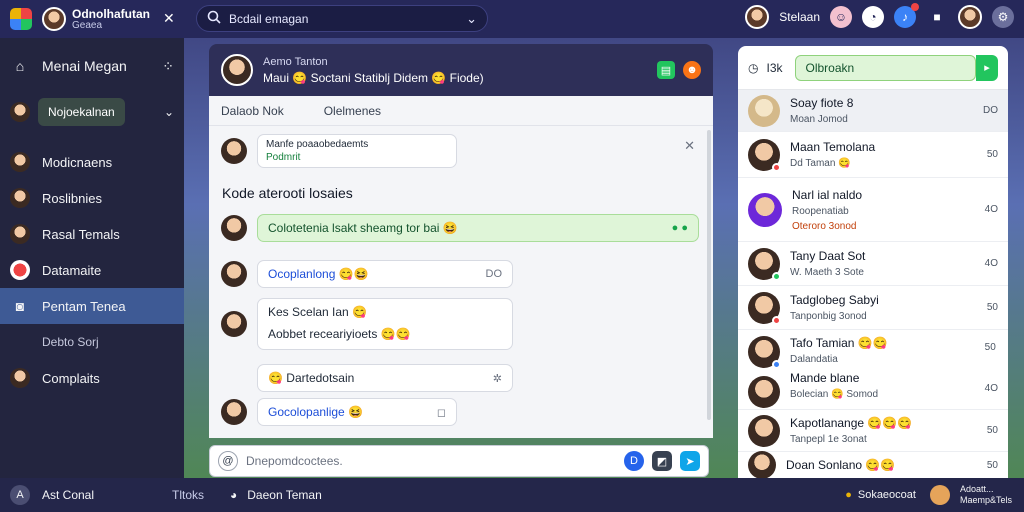 This screenshot has height=512, width=1024. I want to click on contact-row-0: Soay fiote 8 Moan Jomod DO, so click(873, 111).